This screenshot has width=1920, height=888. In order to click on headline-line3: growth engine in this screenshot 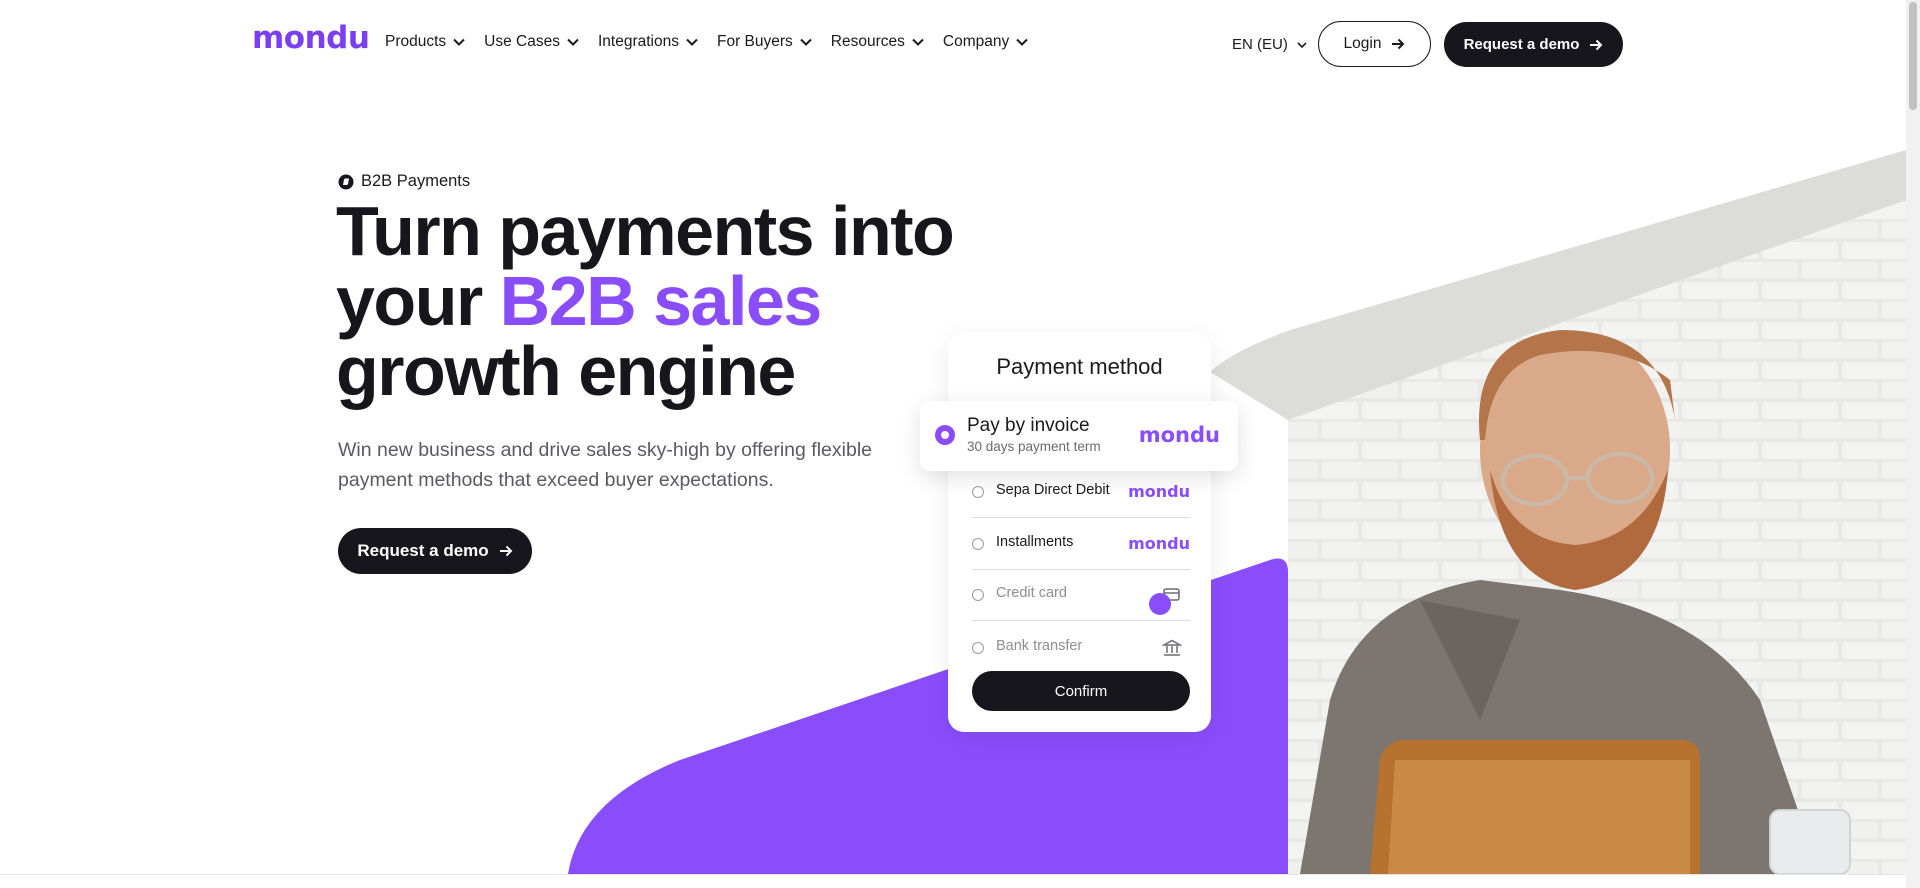, I will do `click(566, 371)`.